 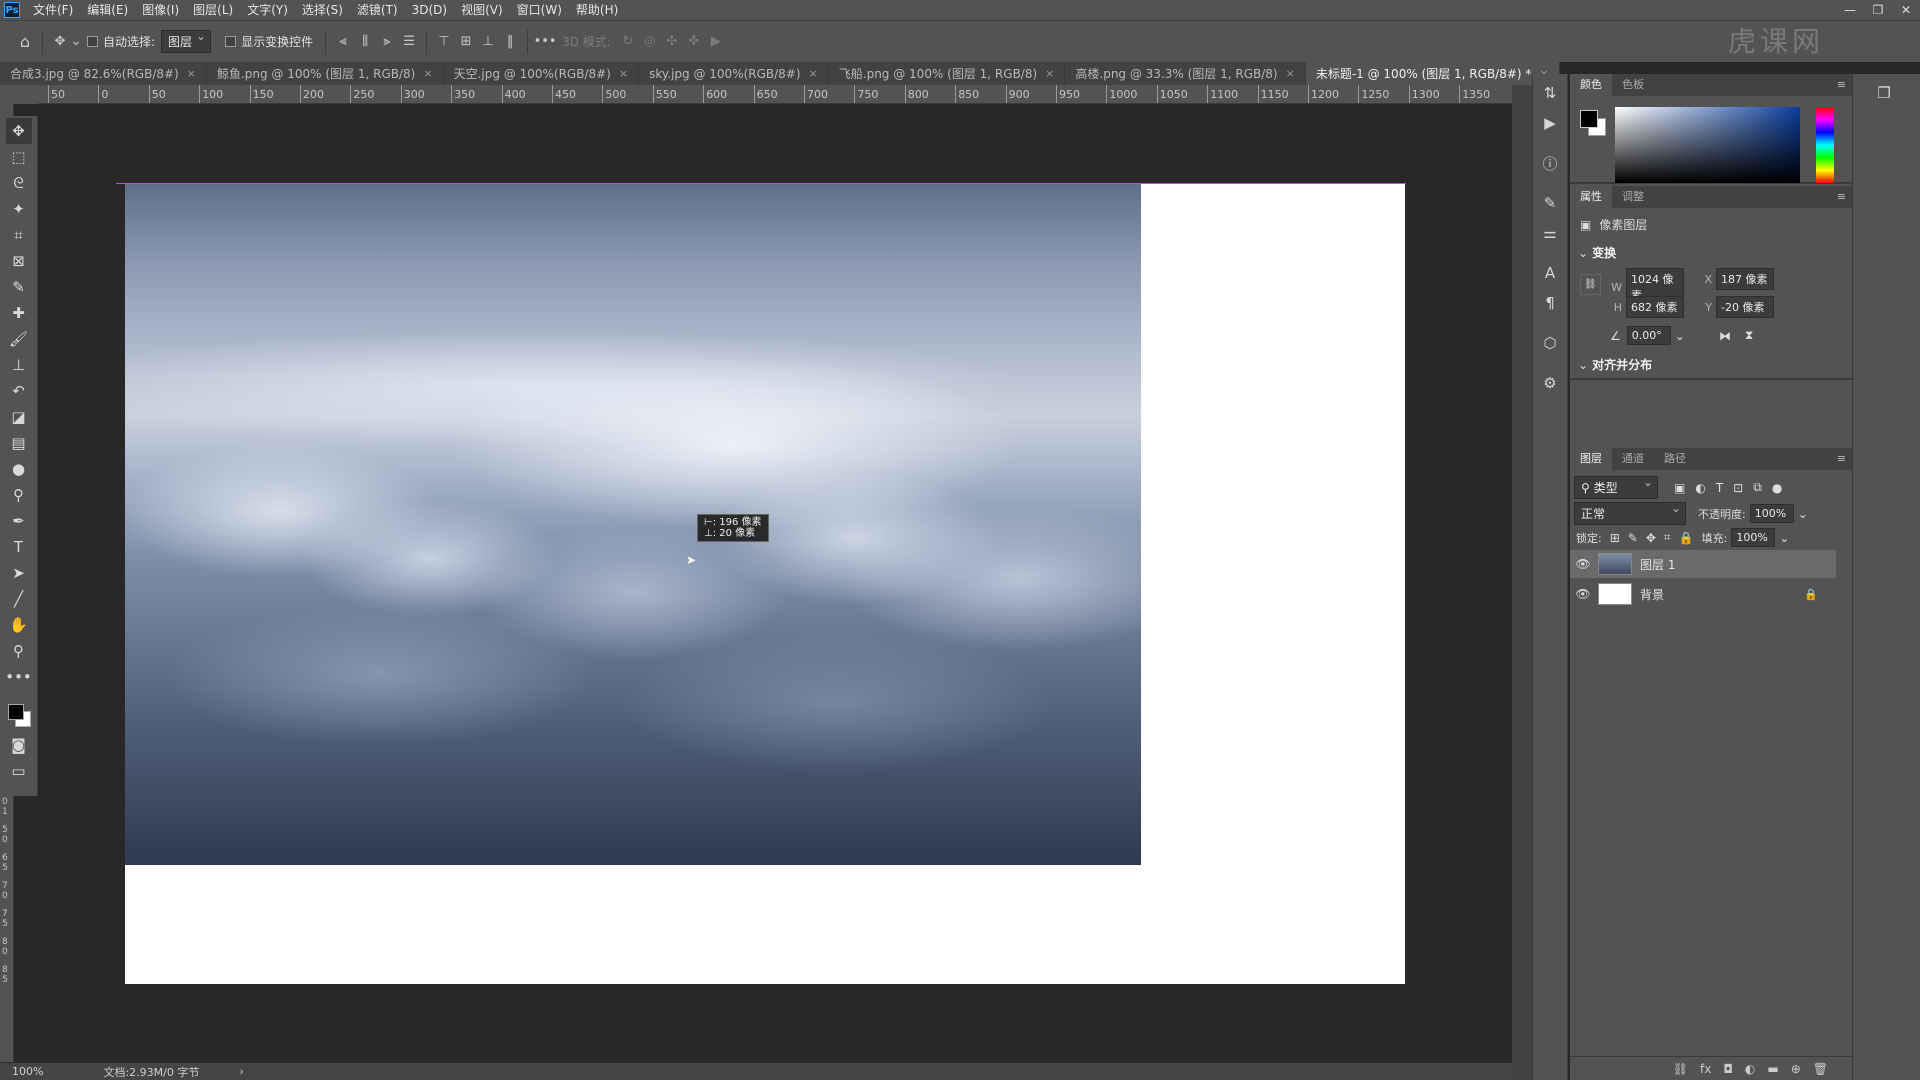 I want to click on lasso-tool-icon: ᘓ, so click(x=19, y=183).